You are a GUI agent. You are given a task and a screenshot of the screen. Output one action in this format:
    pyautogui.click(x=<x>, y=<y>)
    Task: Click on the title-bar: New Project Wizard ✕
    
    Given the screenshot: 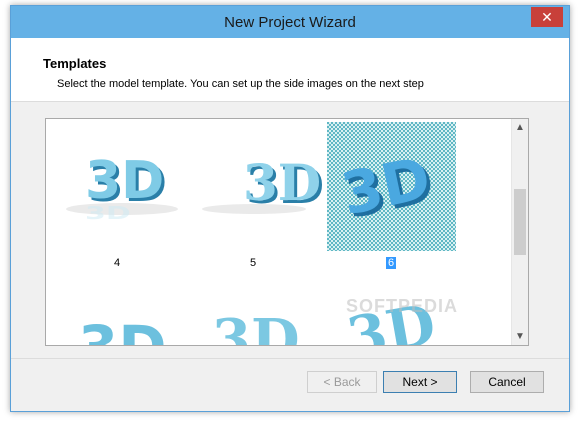 What is the action you would take?
    pyautogui.click(x=290, y=22)
    